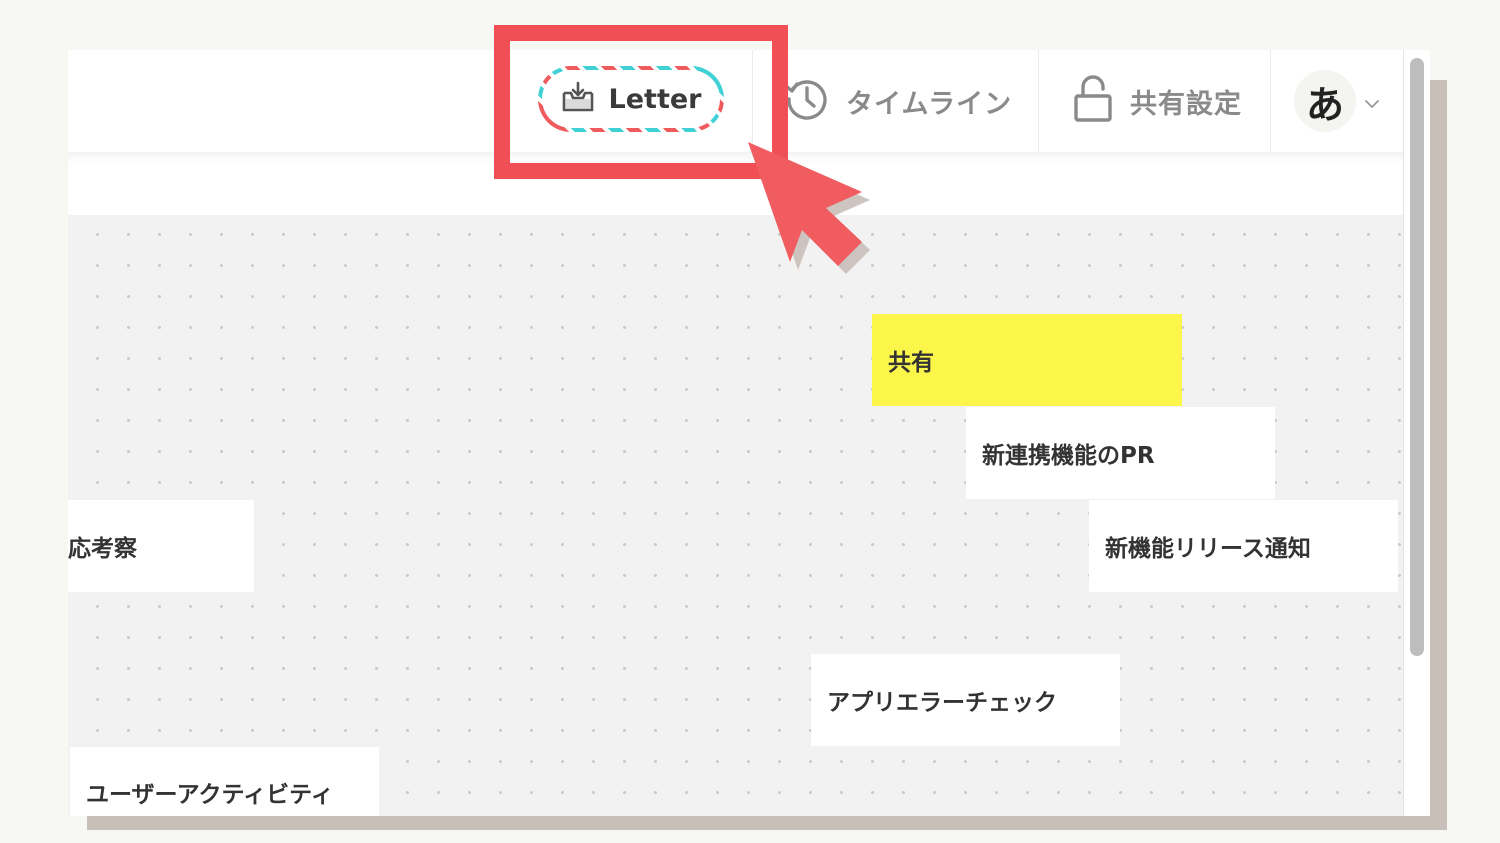  I want to click on sticky-card: 応考察, so click(161, 546).